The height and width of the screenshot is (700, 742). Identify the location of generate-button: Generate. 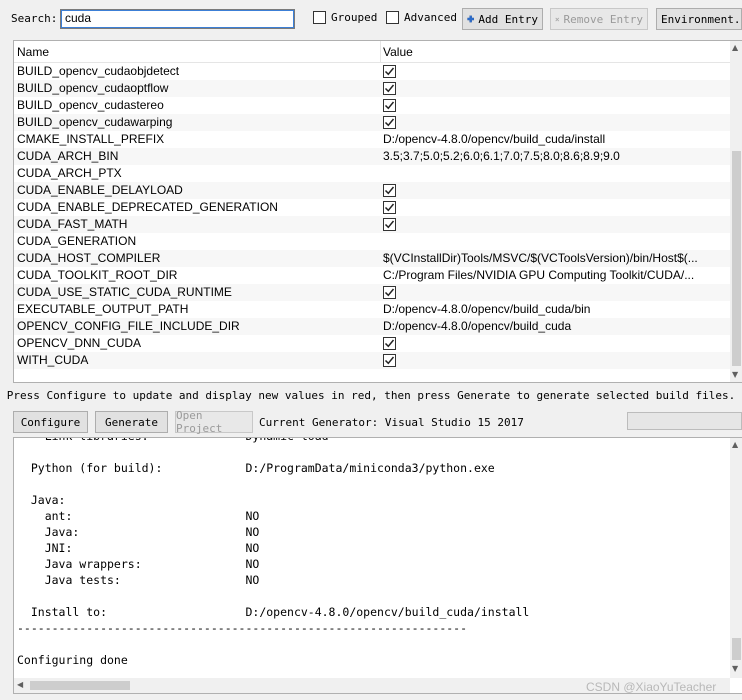
(131, 422).